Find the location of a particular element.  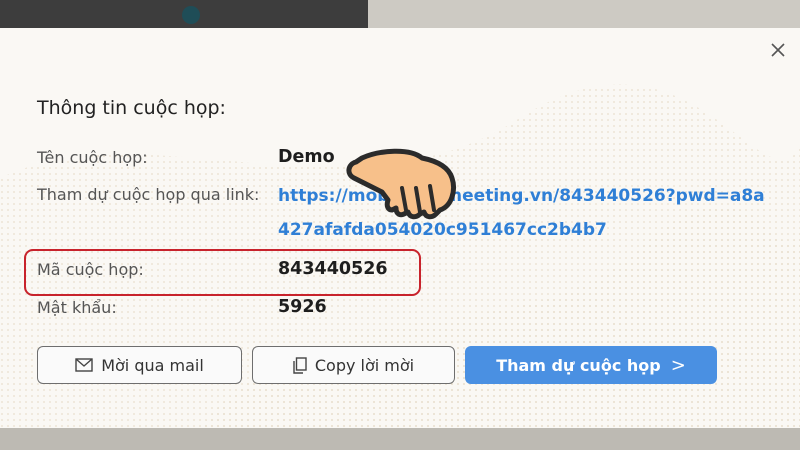

background-bottom-strip is located at coordinates (400, 439).